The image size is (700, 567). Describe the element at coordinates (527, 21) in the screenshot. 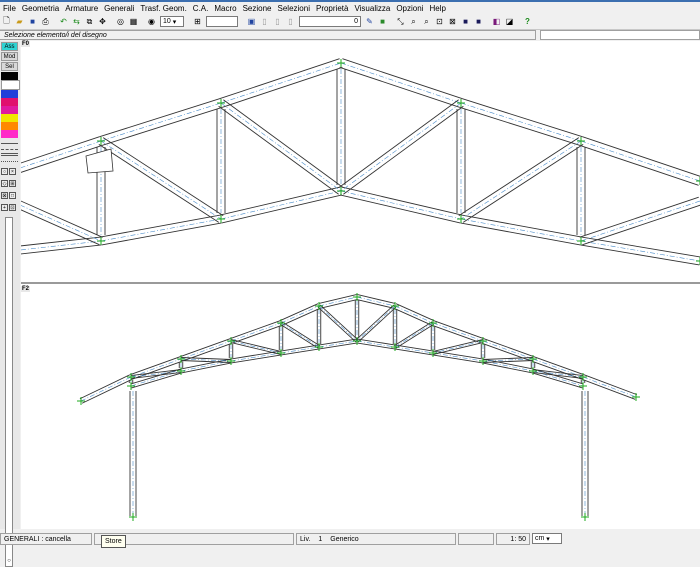

I see `help-icon: ?` at that location.